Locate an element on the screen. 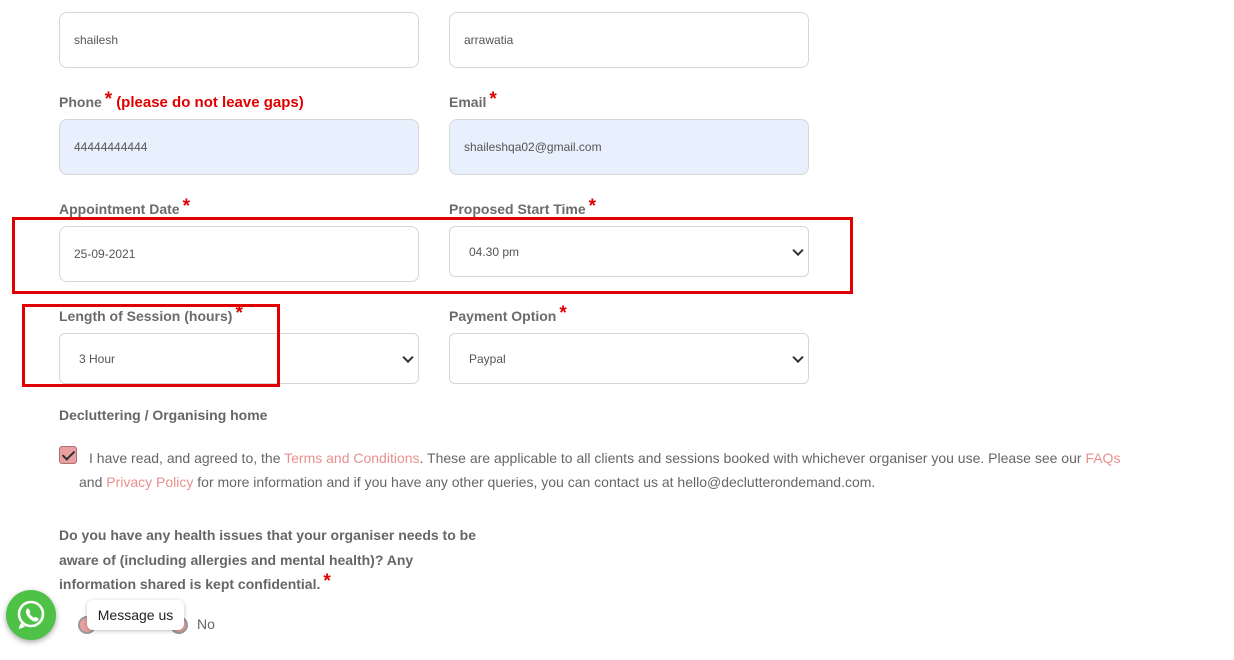 This screenshot has width=1234, height=660. phone-note: (please do not leave gaps) is located at coordinates (210, 102).